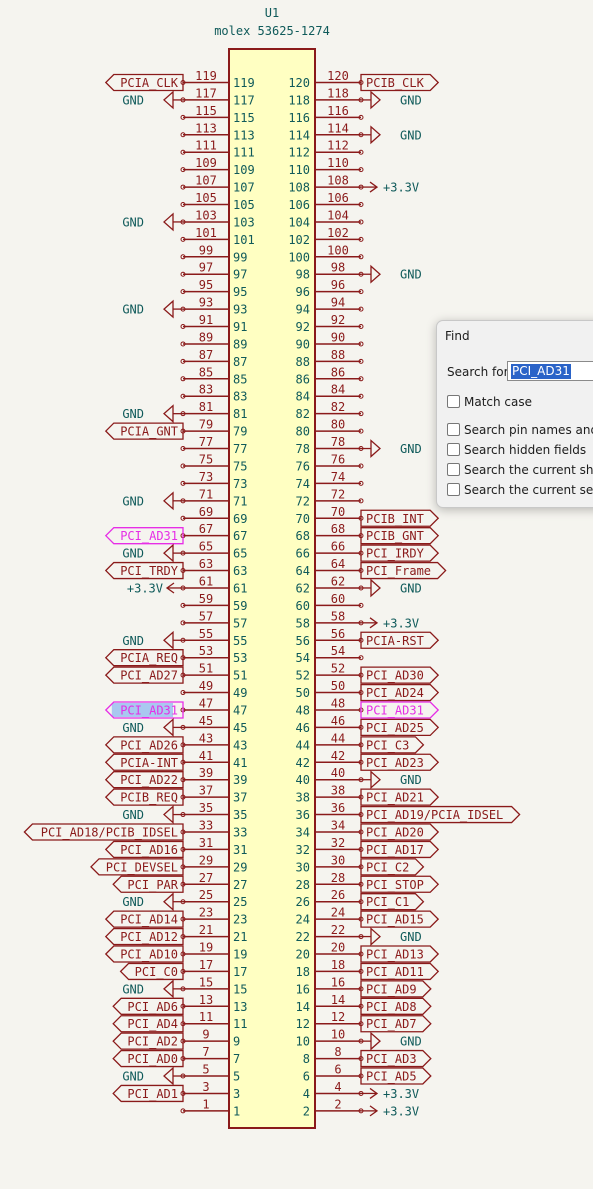 The width and height of the screenshot is (593, 1189). Describe the element at coordinates (303, 571) in the screenshot. I see `pin-number-inner: 64` at that location.